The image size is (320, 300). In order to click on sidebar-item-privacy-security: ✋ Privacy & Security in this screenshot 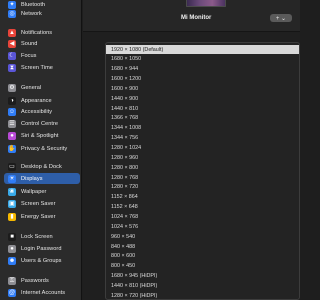, I will do `click(42, 148)`.